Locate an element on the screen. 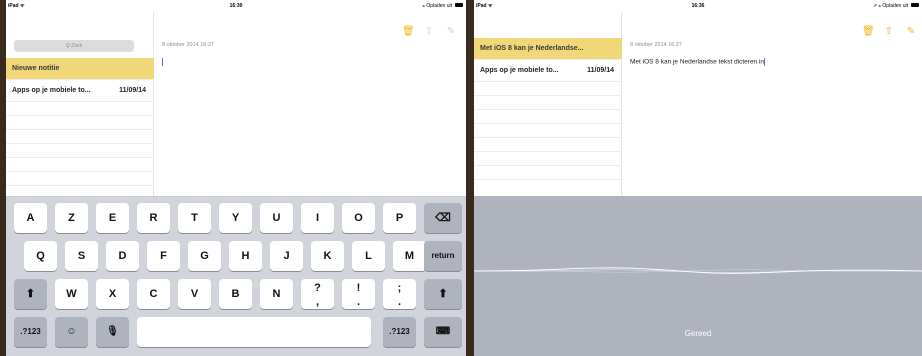 Image resolution: width=922 pixels, height=356 pixels. space-bar is located at coordinates (254, 332).